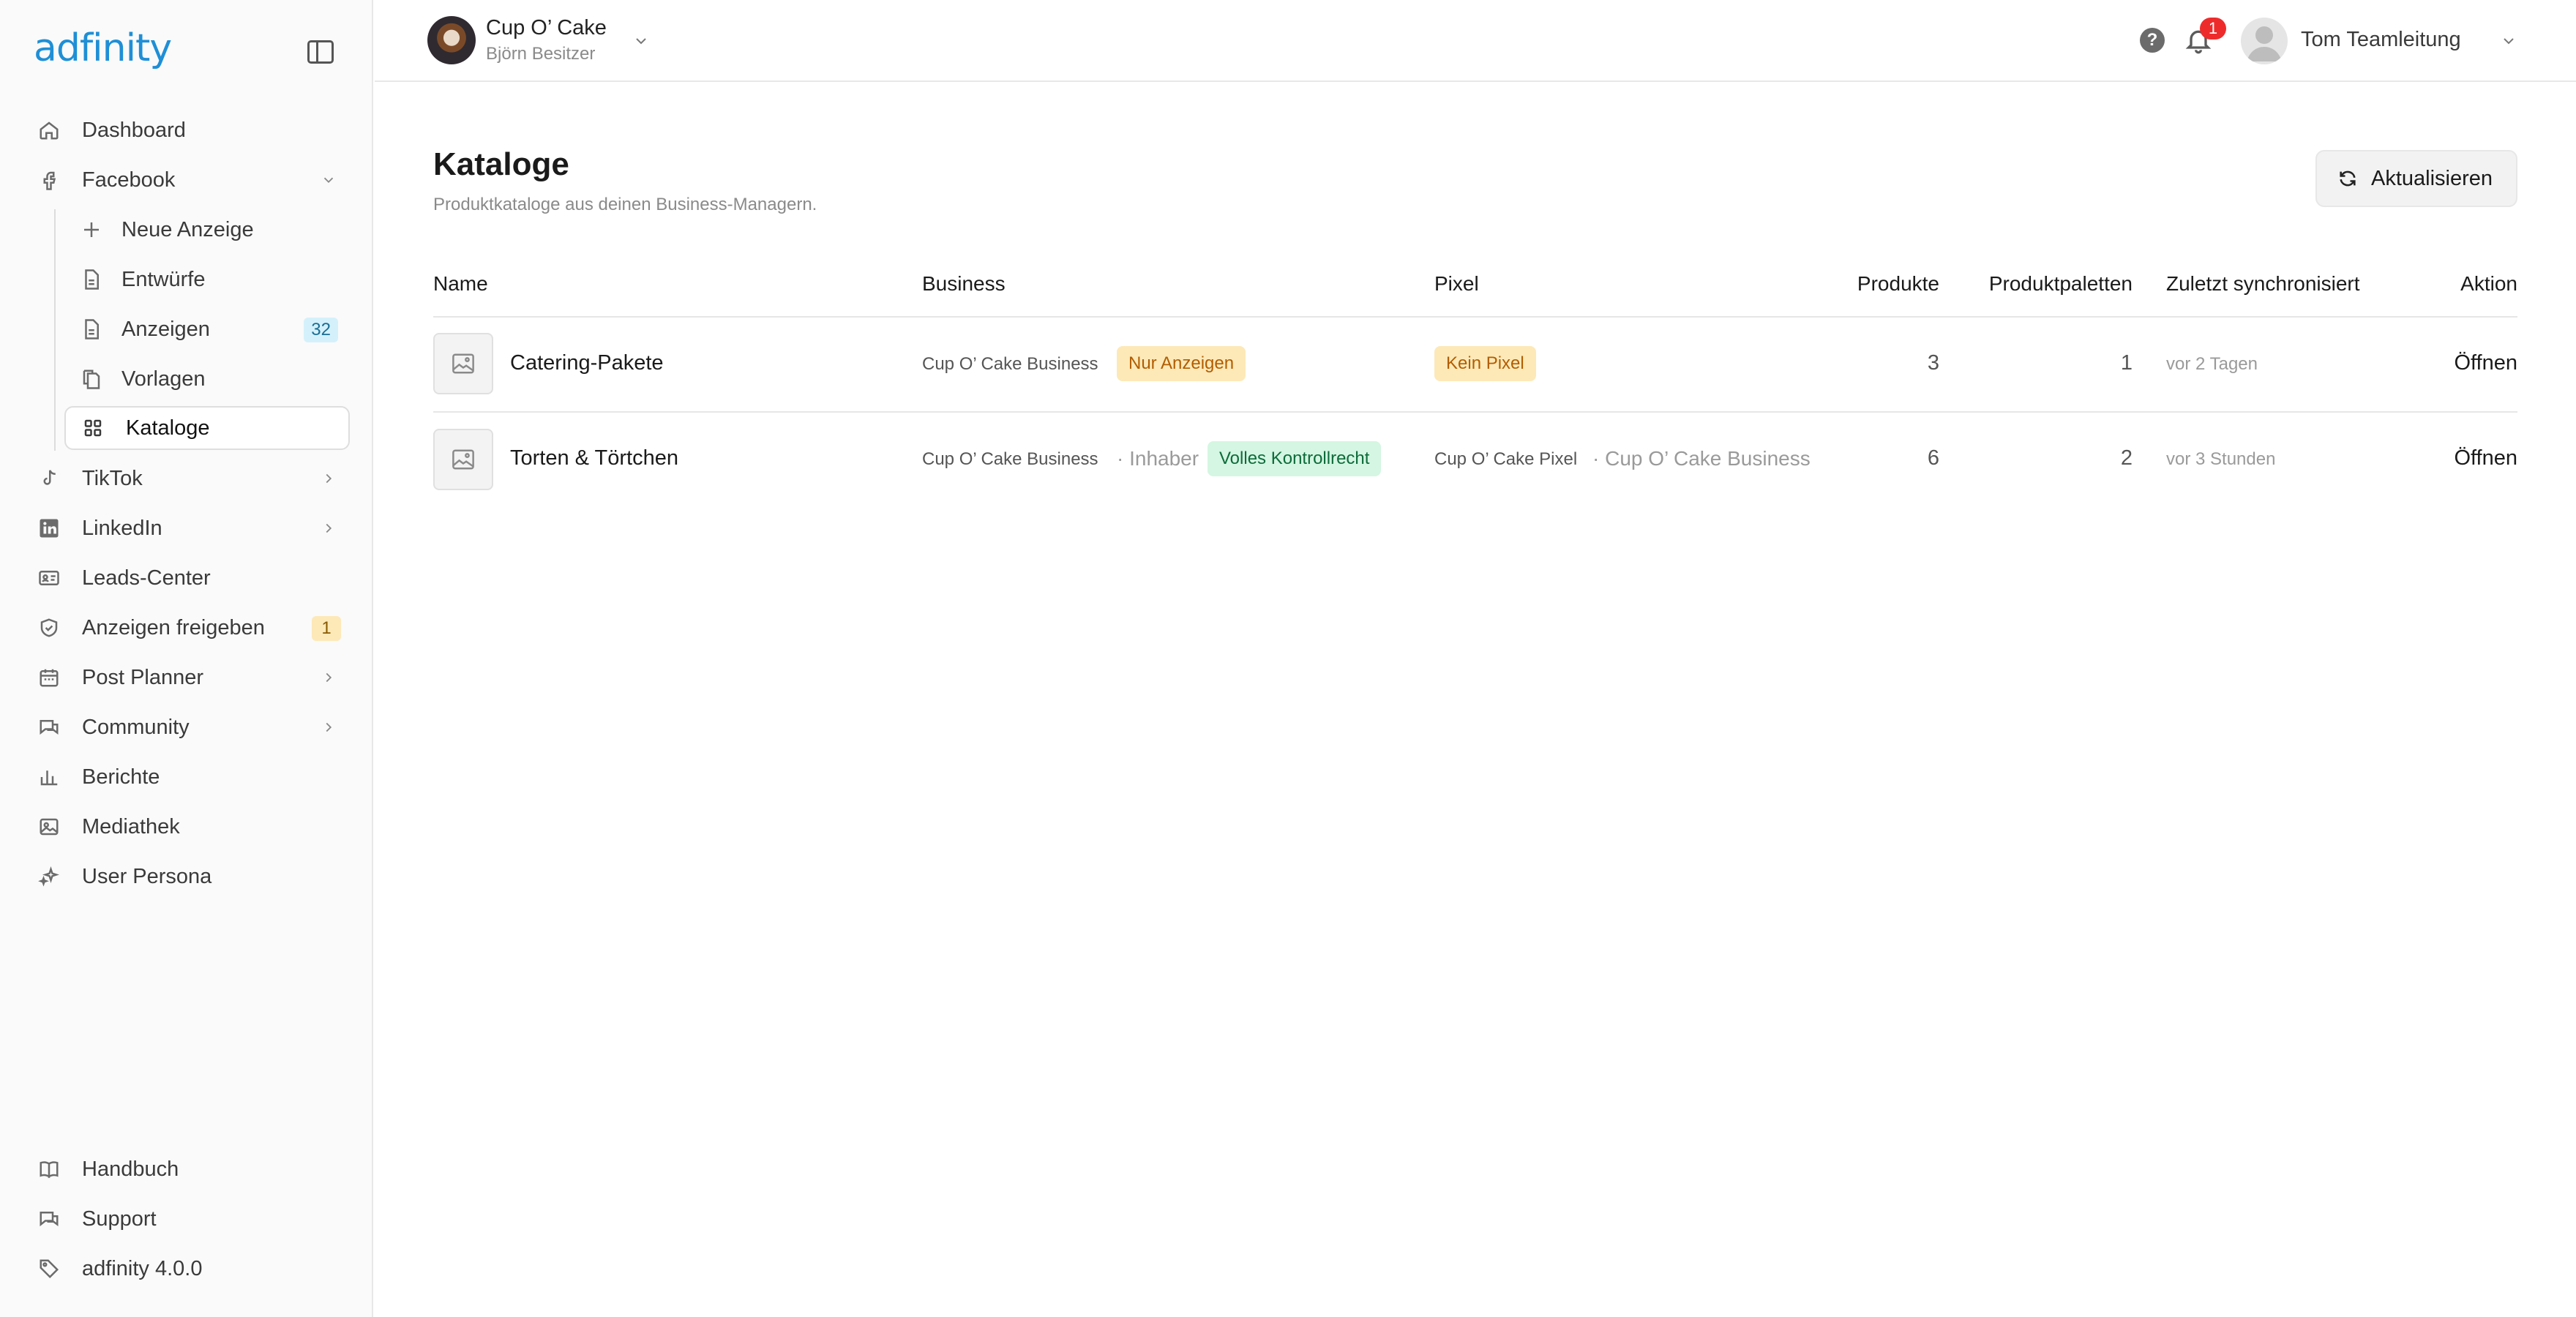 Image resolution: width=2576 pixels, height=1317 pixels. What do you see at coordinates (49, 727) in the screenshot?
I see `chat-bubbles-icon` at bounding box center [49, 727].